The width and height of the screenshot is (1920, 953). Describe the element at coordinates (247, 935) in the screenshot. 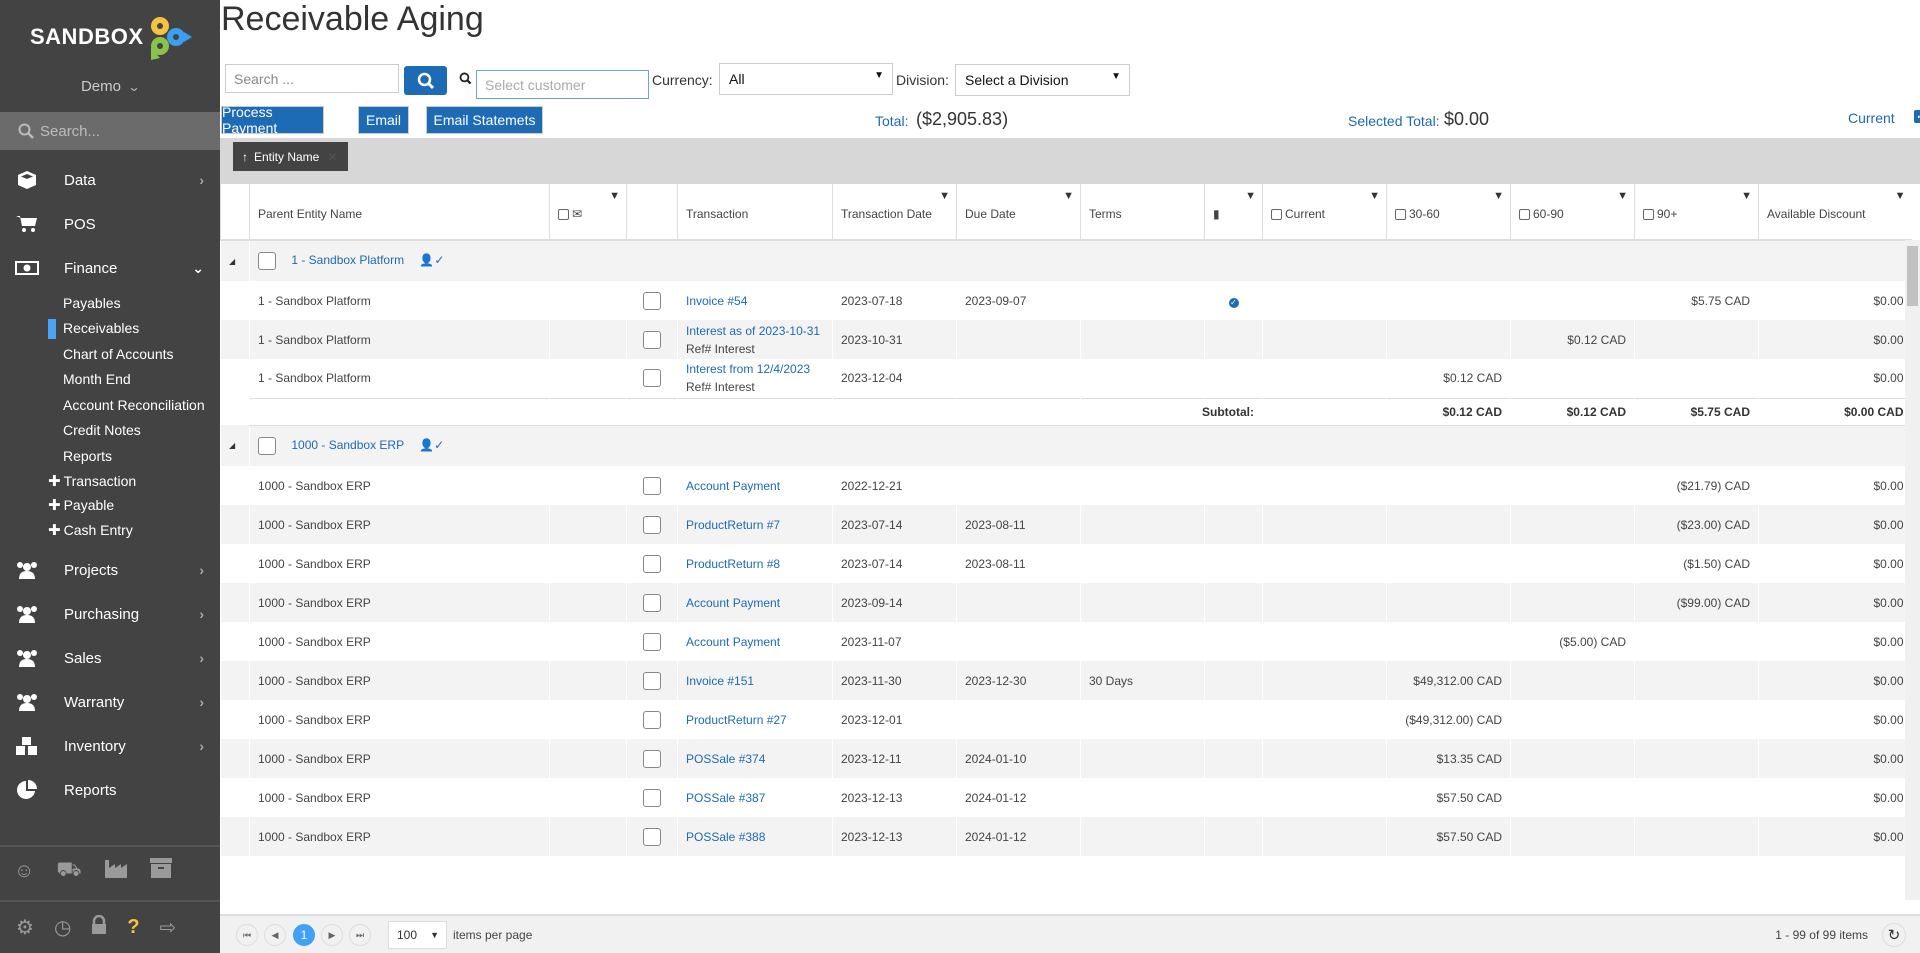

I see `first-page-button: ⏮` at that location.